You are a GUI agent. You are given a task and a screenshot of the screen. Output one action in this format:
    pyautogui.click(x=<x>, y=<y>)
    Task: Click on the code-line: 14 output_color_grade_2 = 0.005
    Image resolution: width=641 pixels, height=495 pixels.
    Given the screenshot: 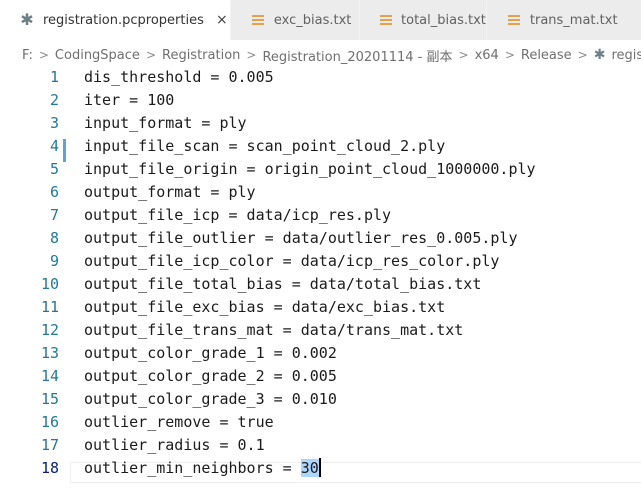 What is the action you would take?
    pyautogui.click(x=320, y=376)
    